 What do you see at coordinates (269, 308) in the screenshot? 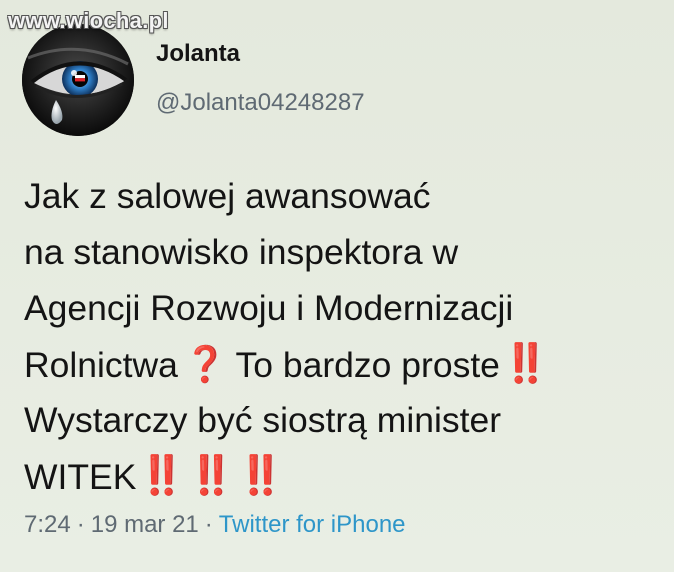
I see `tweet-line: Agencji Rozwoju i Modernizacji` at bounding box center [269, 308].